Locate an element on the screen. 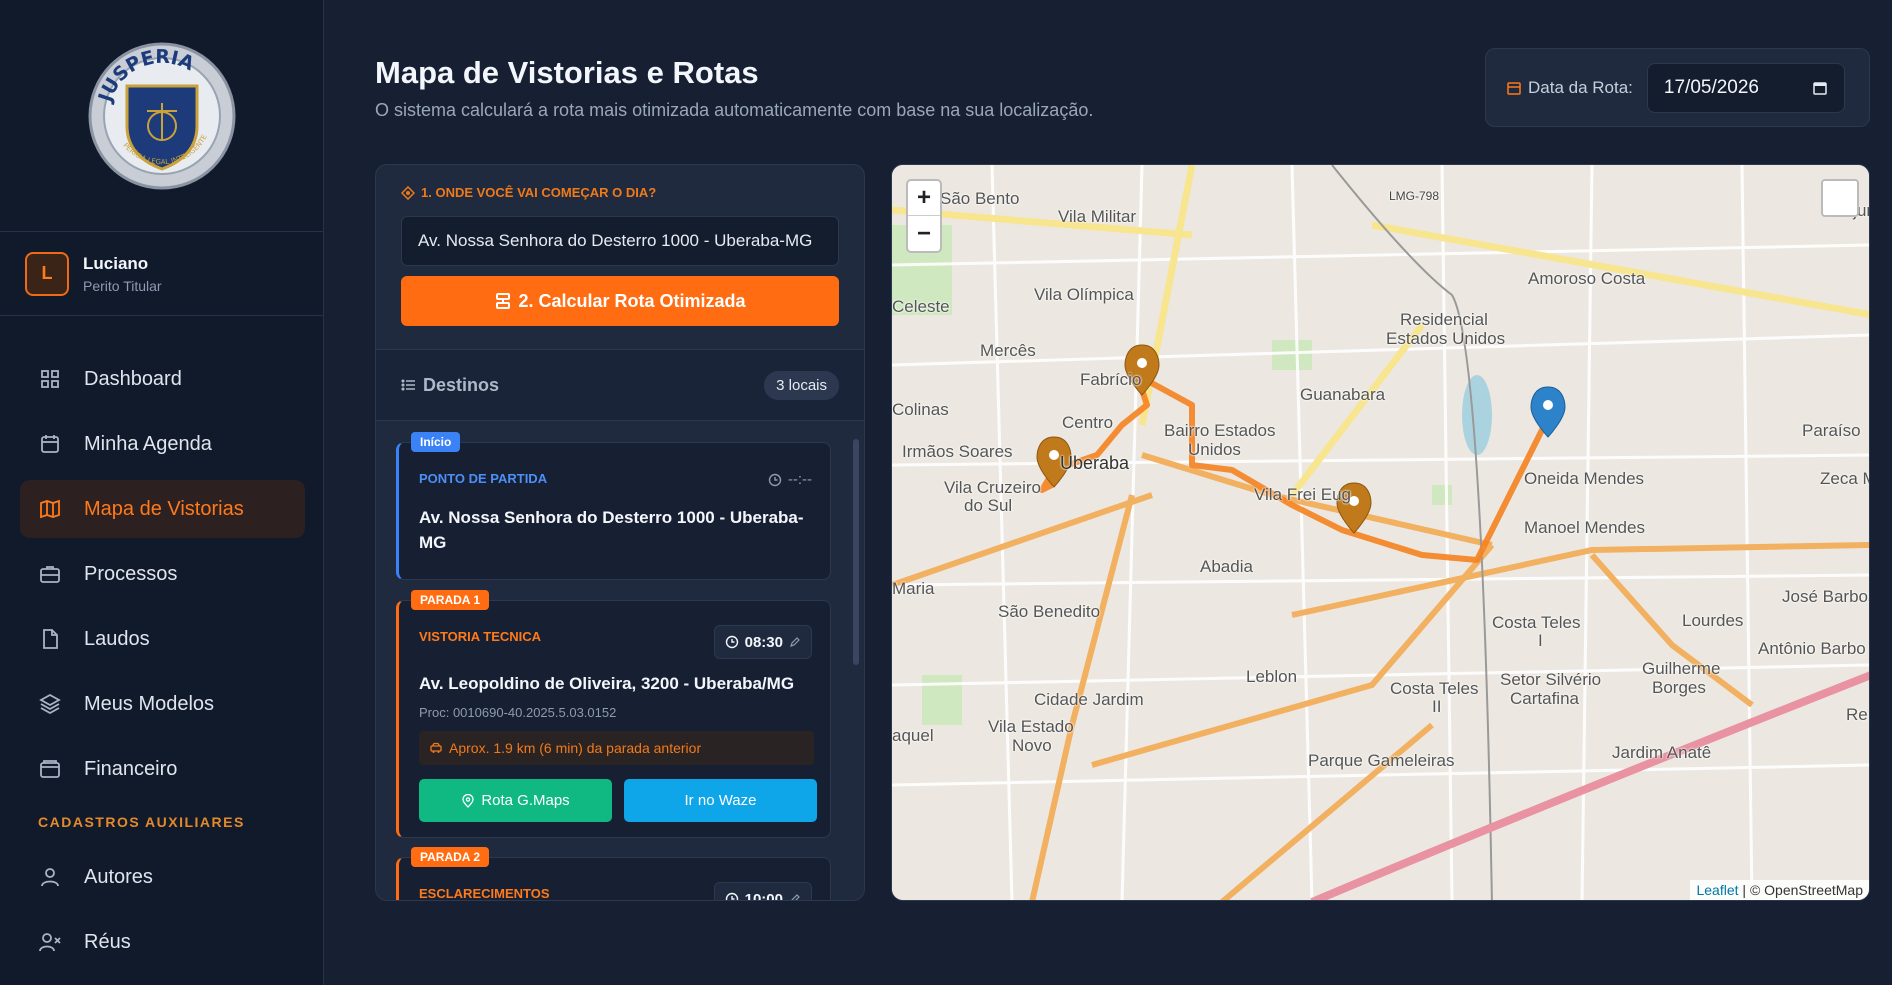 Image resolution: width=1892 pixels, height=985 pixels. stop-tag: PARADA 1 is located at coordinates (450, 600).